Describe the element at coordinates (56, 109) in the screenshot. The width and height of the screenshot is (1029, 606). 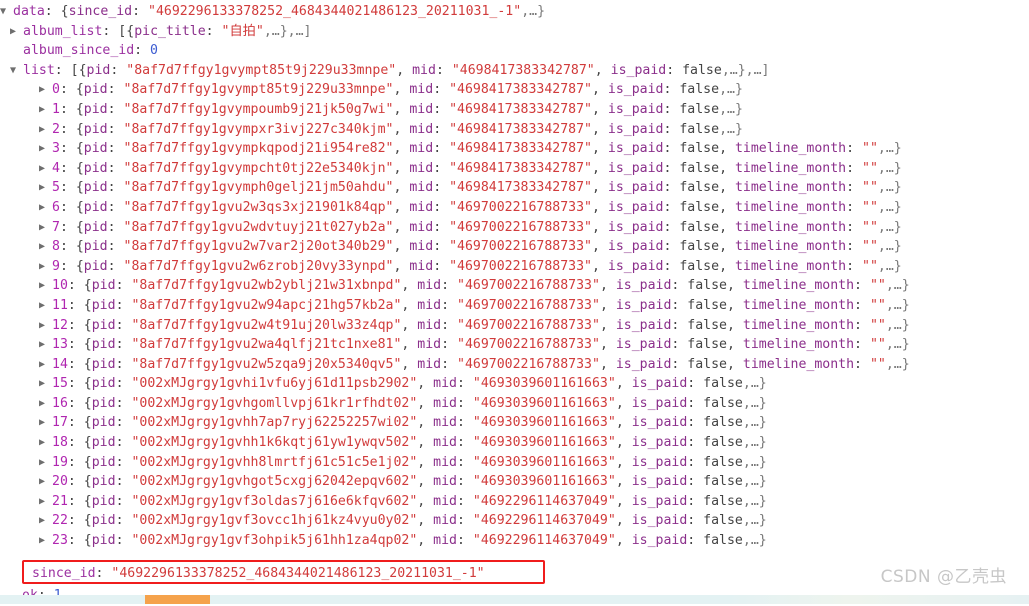
I see `list-item-index: 1` at that location.